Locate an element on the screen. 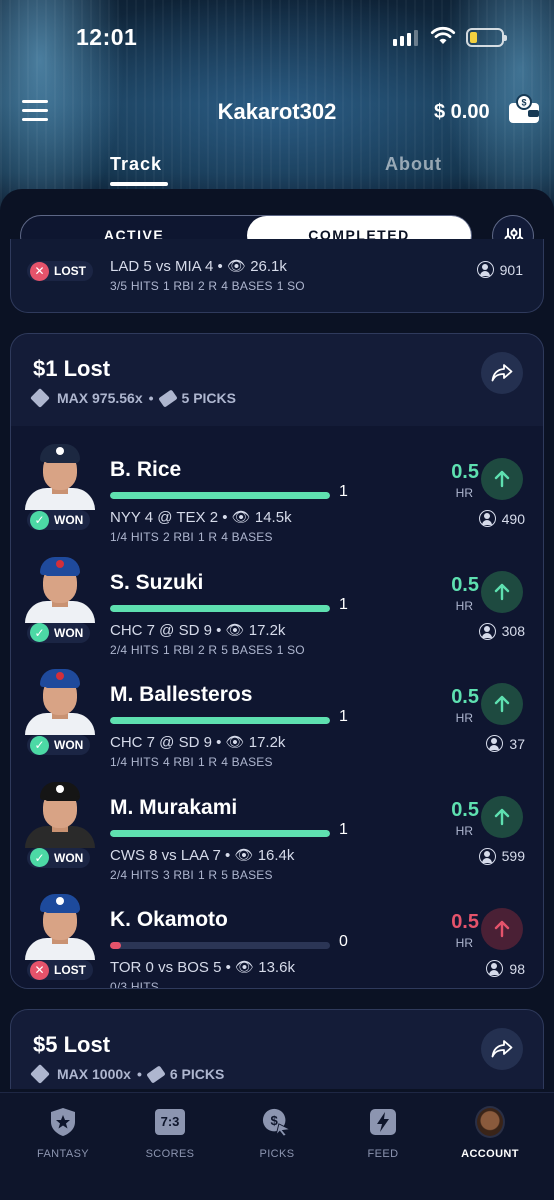 This screenshot has width=554, height=1200. nav-label: PICKS is located at coordinates (277, 1154).